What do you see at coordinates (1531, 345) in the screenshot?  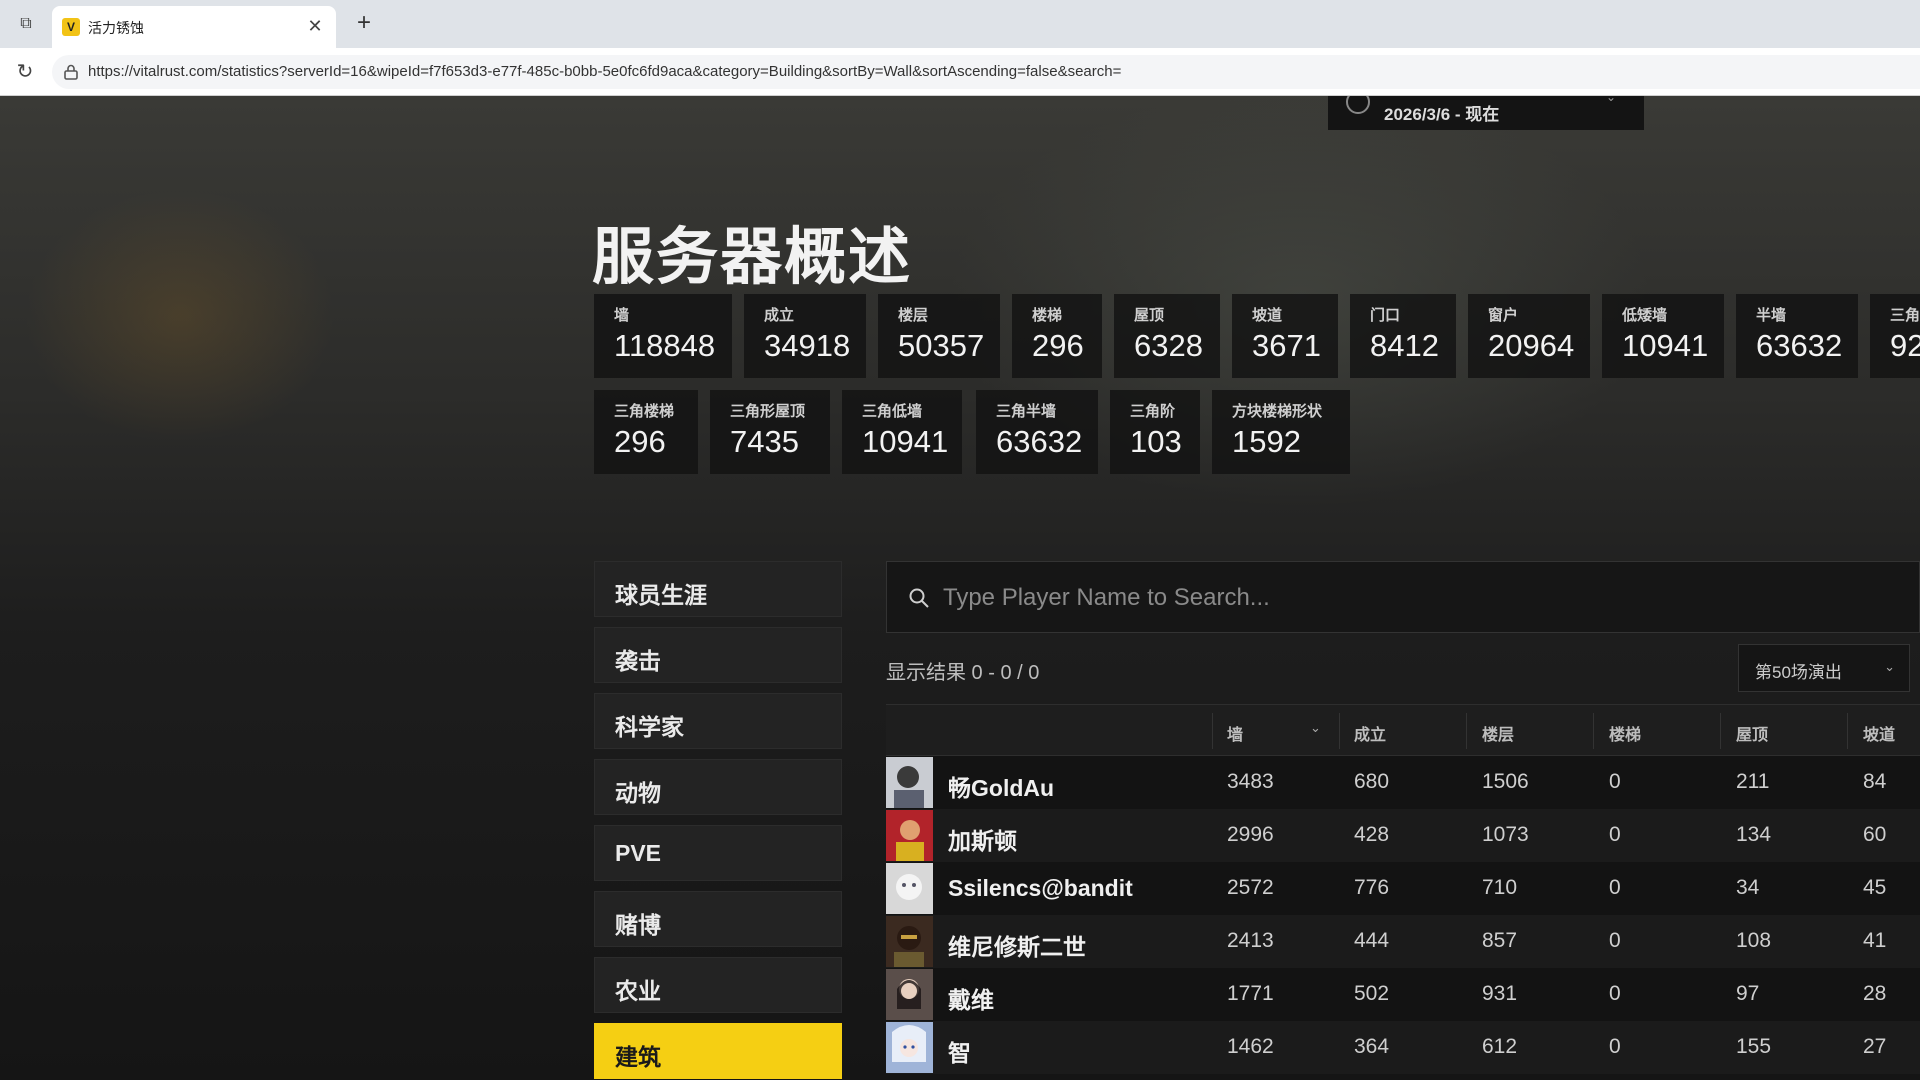 I see `stat-value: 20964` at bounding box center [1531, 345].